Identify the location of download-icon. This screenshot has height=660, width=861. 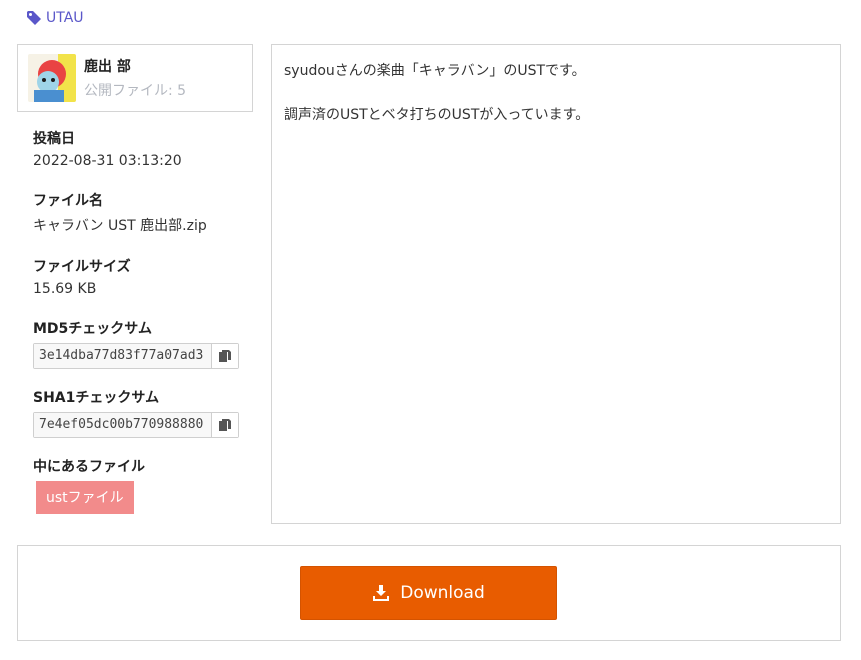
(381, 593).